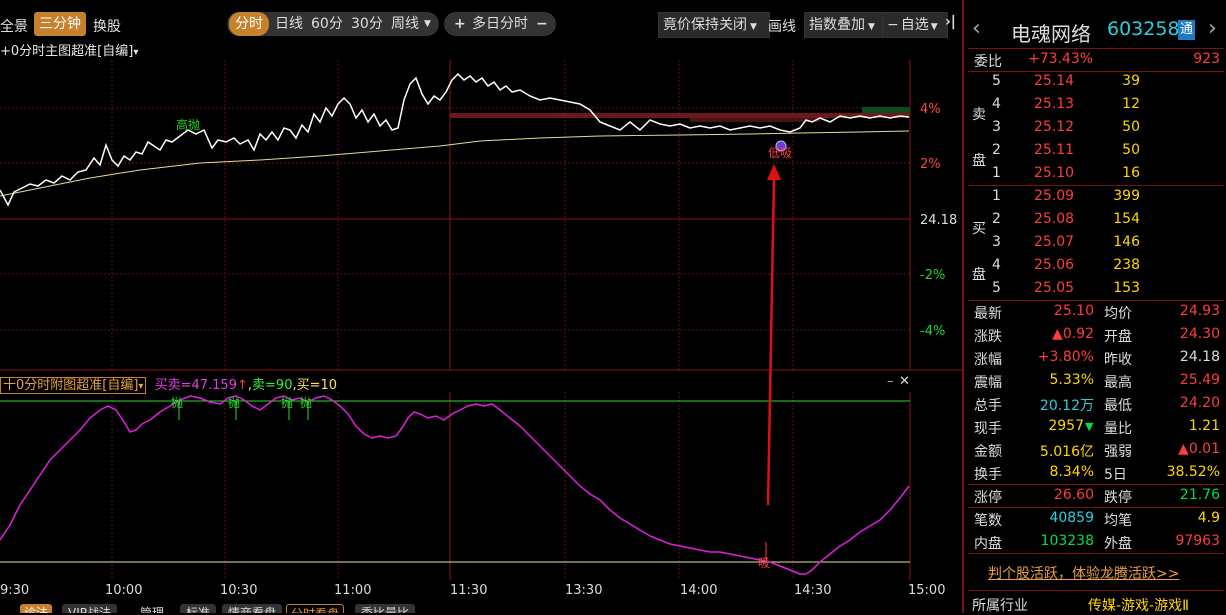  I want to click on quote-label: 金额, so click(988, 452).